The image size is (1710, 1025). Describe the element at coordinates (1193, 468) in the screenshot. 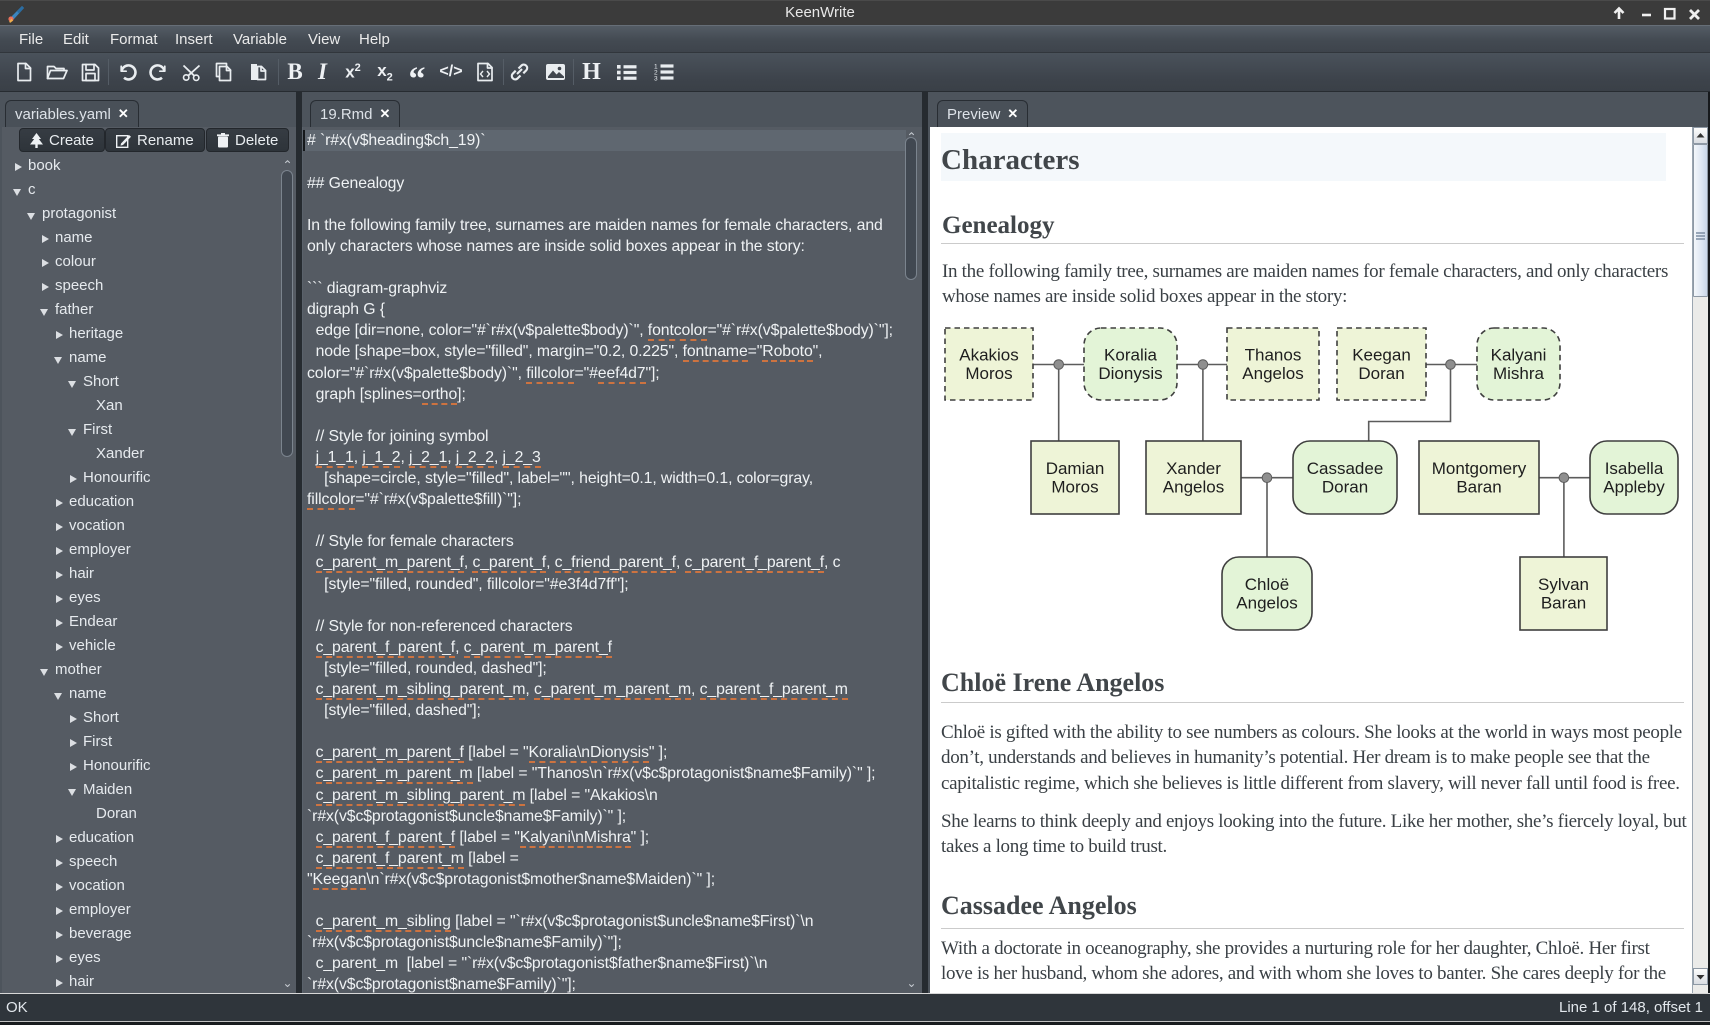

I see `svg-text: Xander` at that location.